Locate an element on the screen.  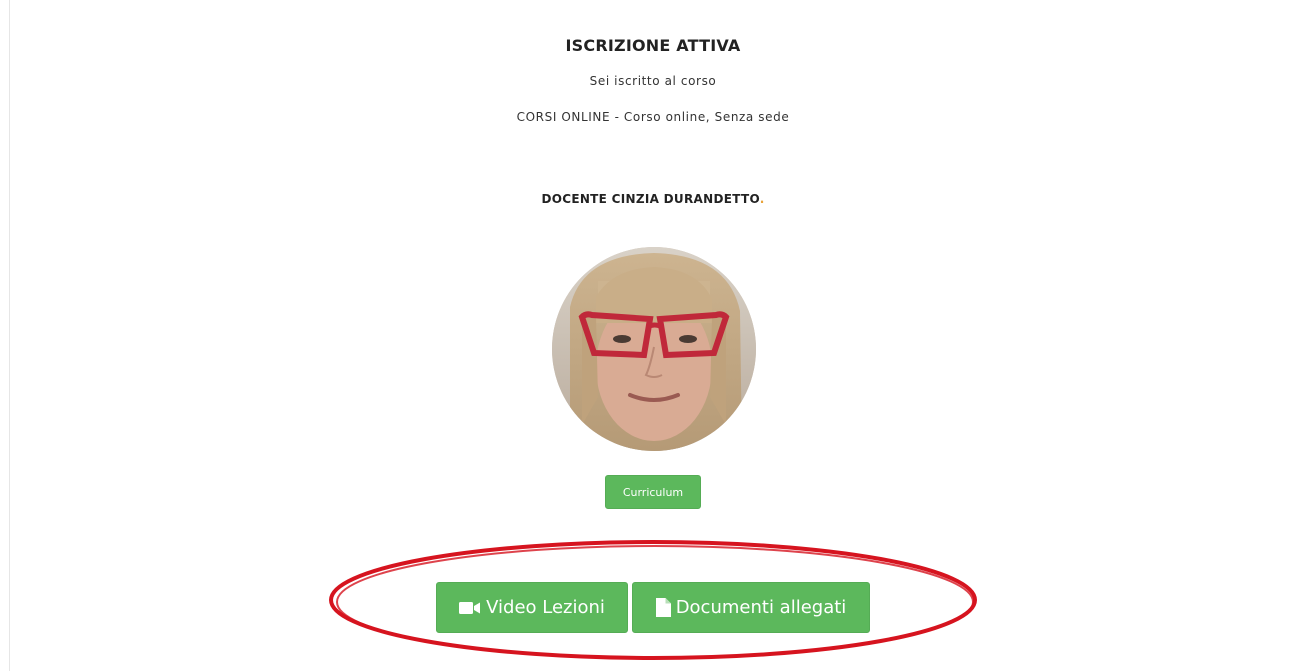
video-lessons-label: Video Lezioni is located at coordinates (545, 607).